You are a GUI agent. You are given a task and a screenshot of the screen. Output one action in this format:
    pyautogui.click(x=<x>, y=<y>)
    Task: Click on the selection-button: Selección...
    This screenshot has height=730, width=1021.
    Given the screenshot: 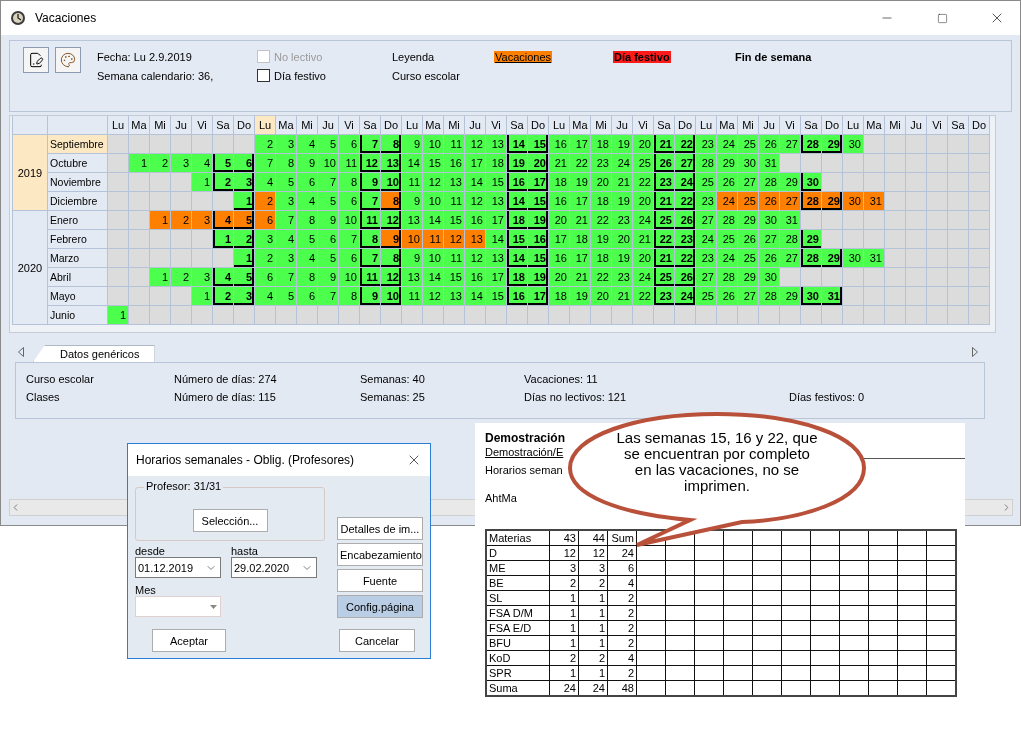 What is the action you would take?
    pyautogui.click(x=230, y=520)
    